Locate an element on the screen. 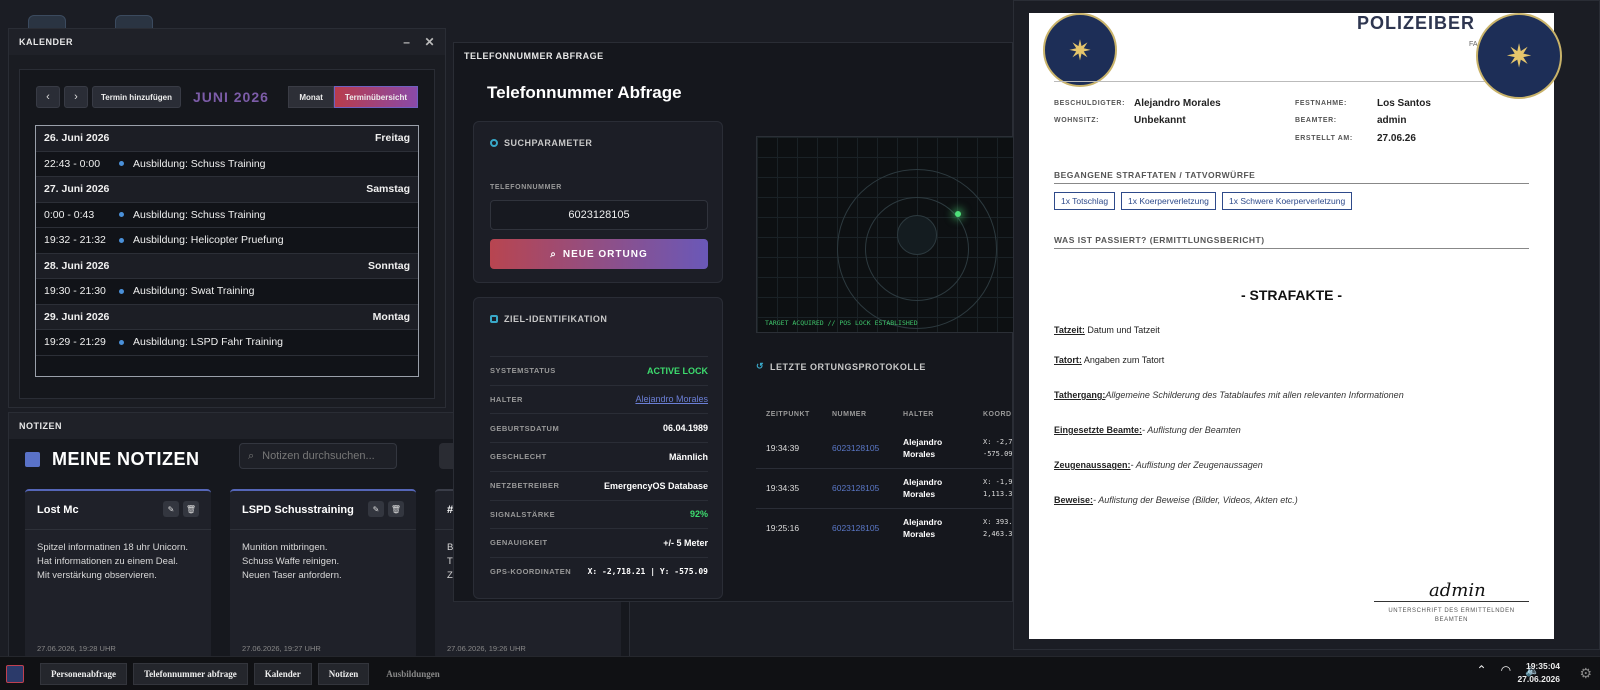  info-key: SIGNALSTÄRKE is located at coordinates (523, 514).